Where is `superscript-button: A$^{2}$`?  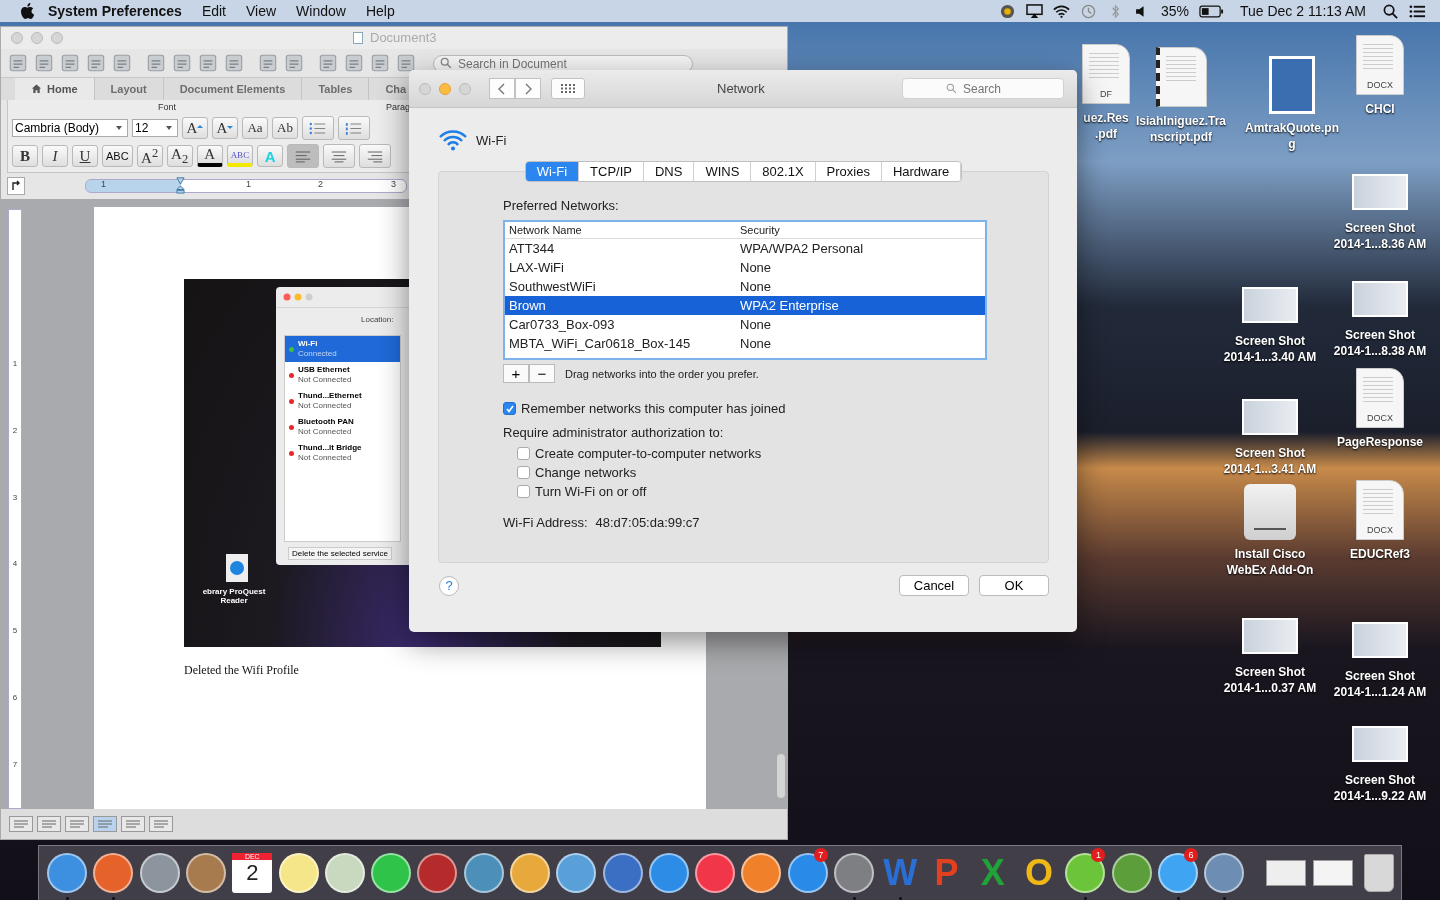
superscript-button: A$^{2}$ is located at coordinates (149, 156).